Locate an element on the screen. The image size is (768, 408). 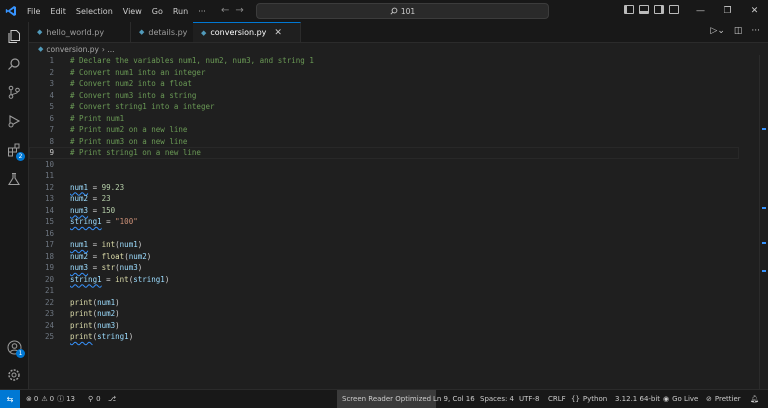
line-number: 13 is located at coordinates (49, 198).